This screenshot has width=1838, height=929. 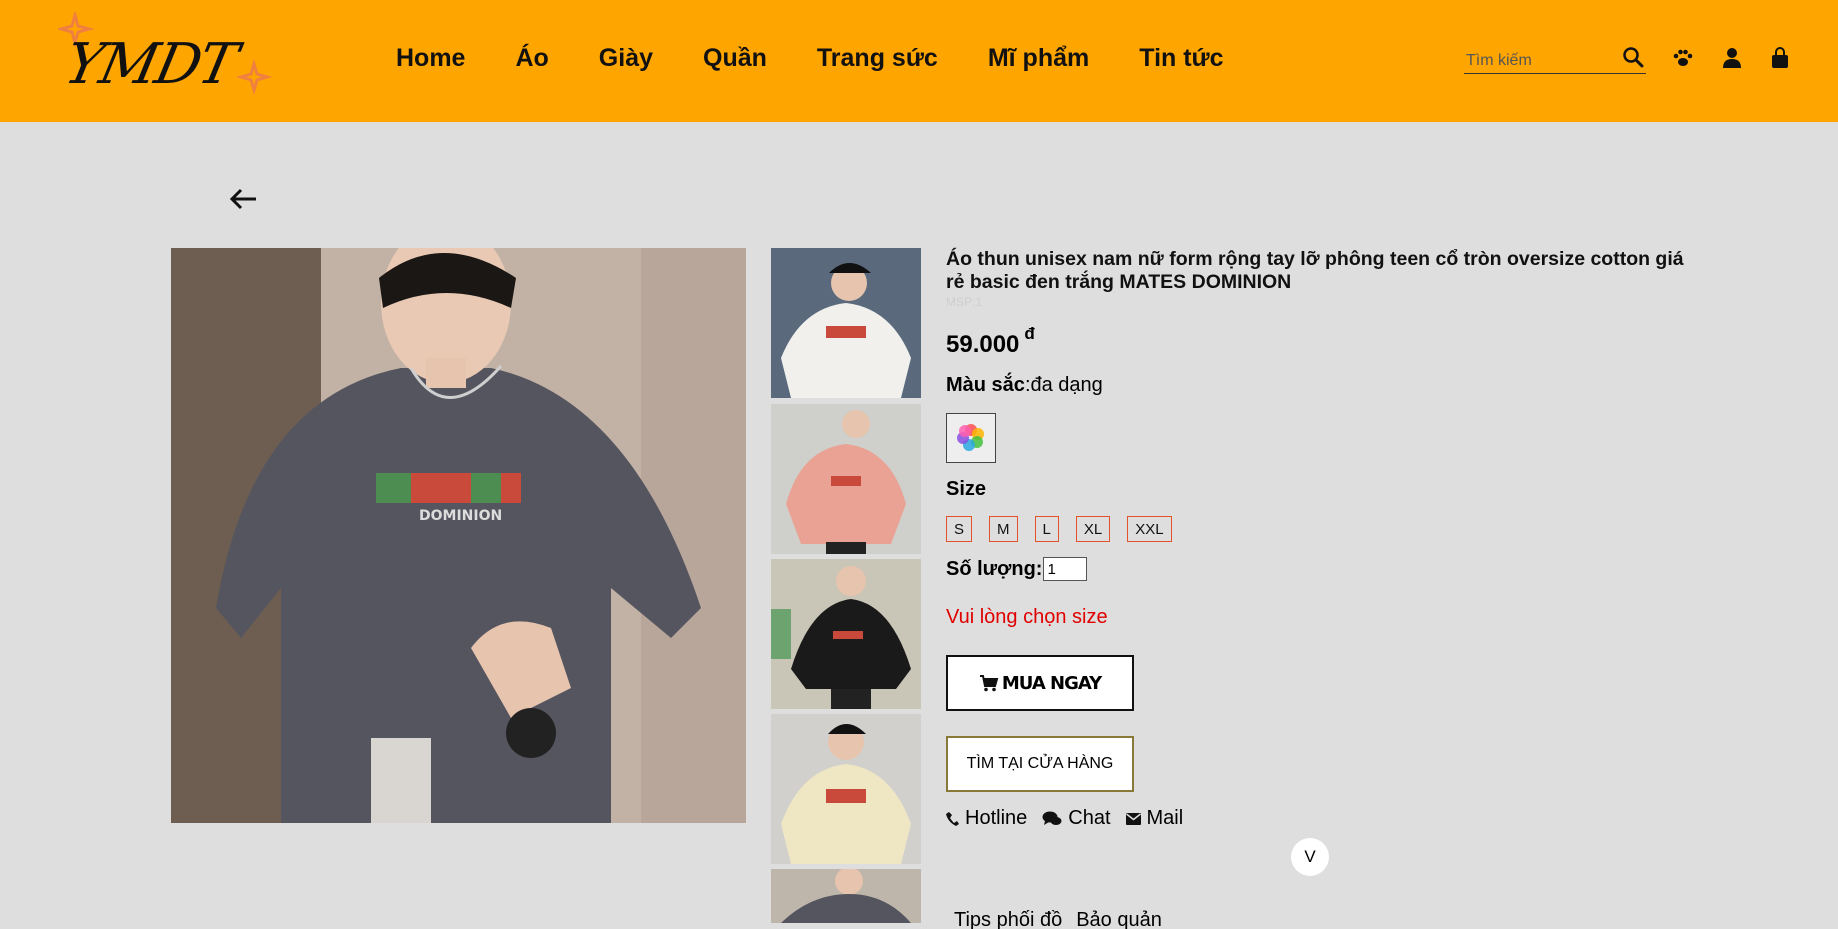 What do you see at coordinates (1732, 58) in the screenshot?
I see `user-icon` at bounding box center [1732, 58].